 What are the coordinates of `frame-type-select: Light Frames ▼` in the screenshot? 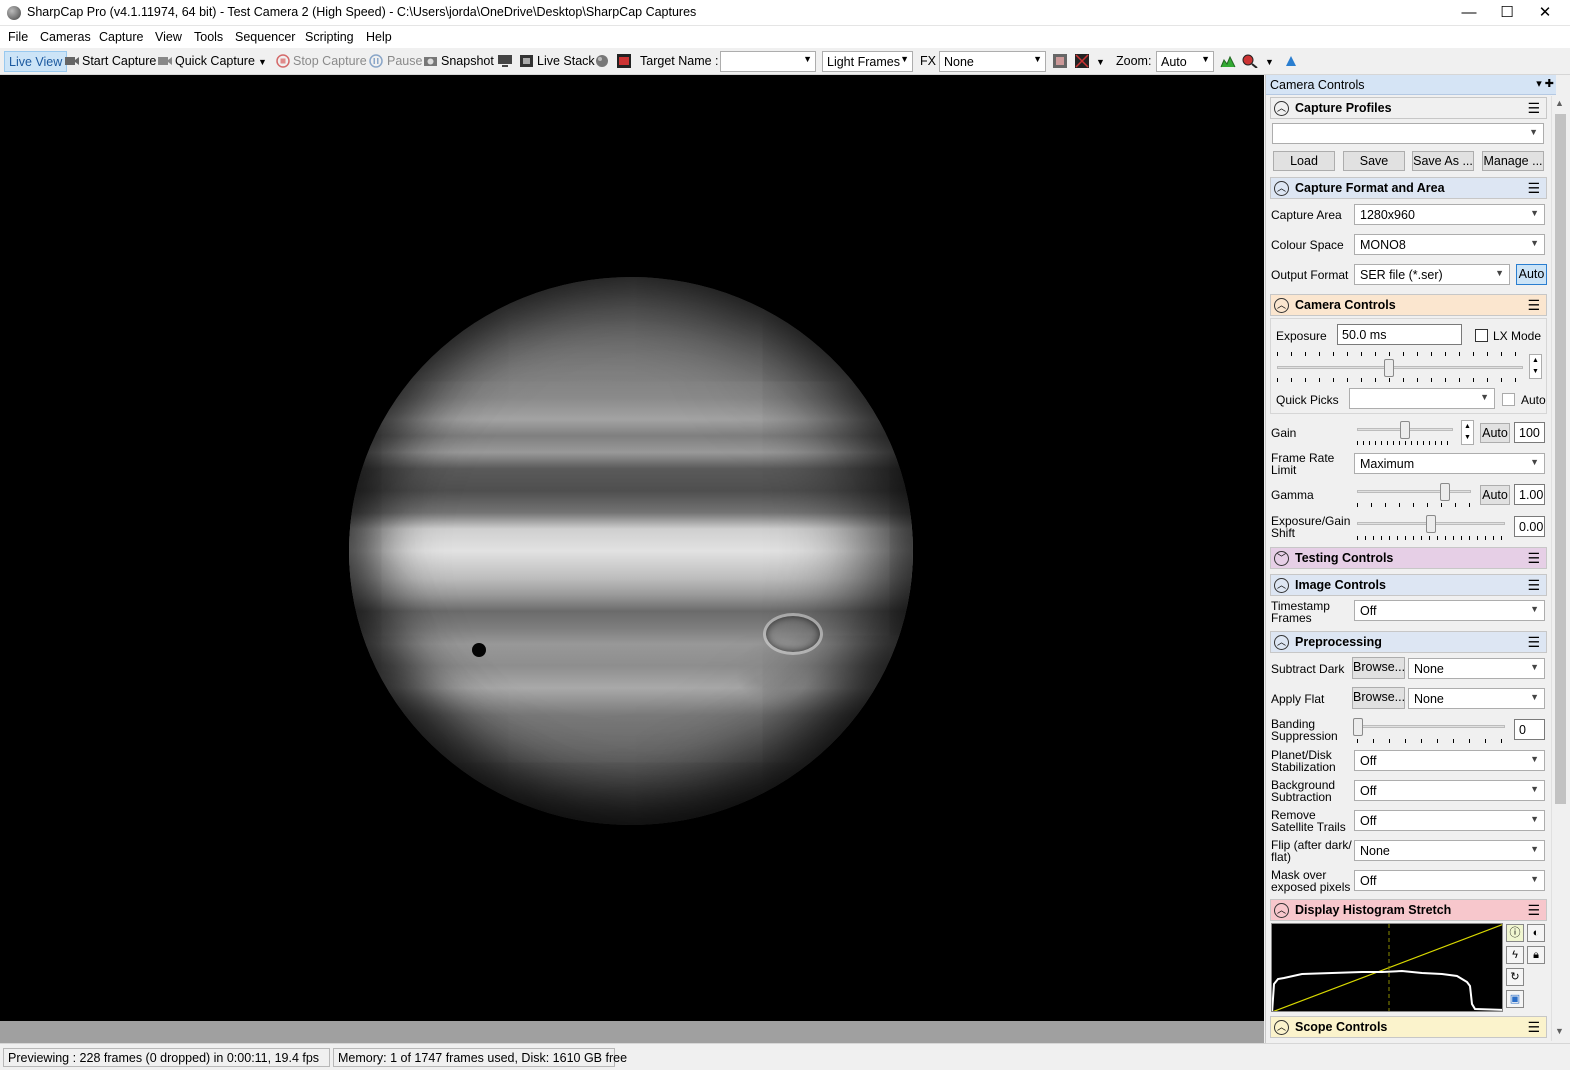 It's located at (867, 61).